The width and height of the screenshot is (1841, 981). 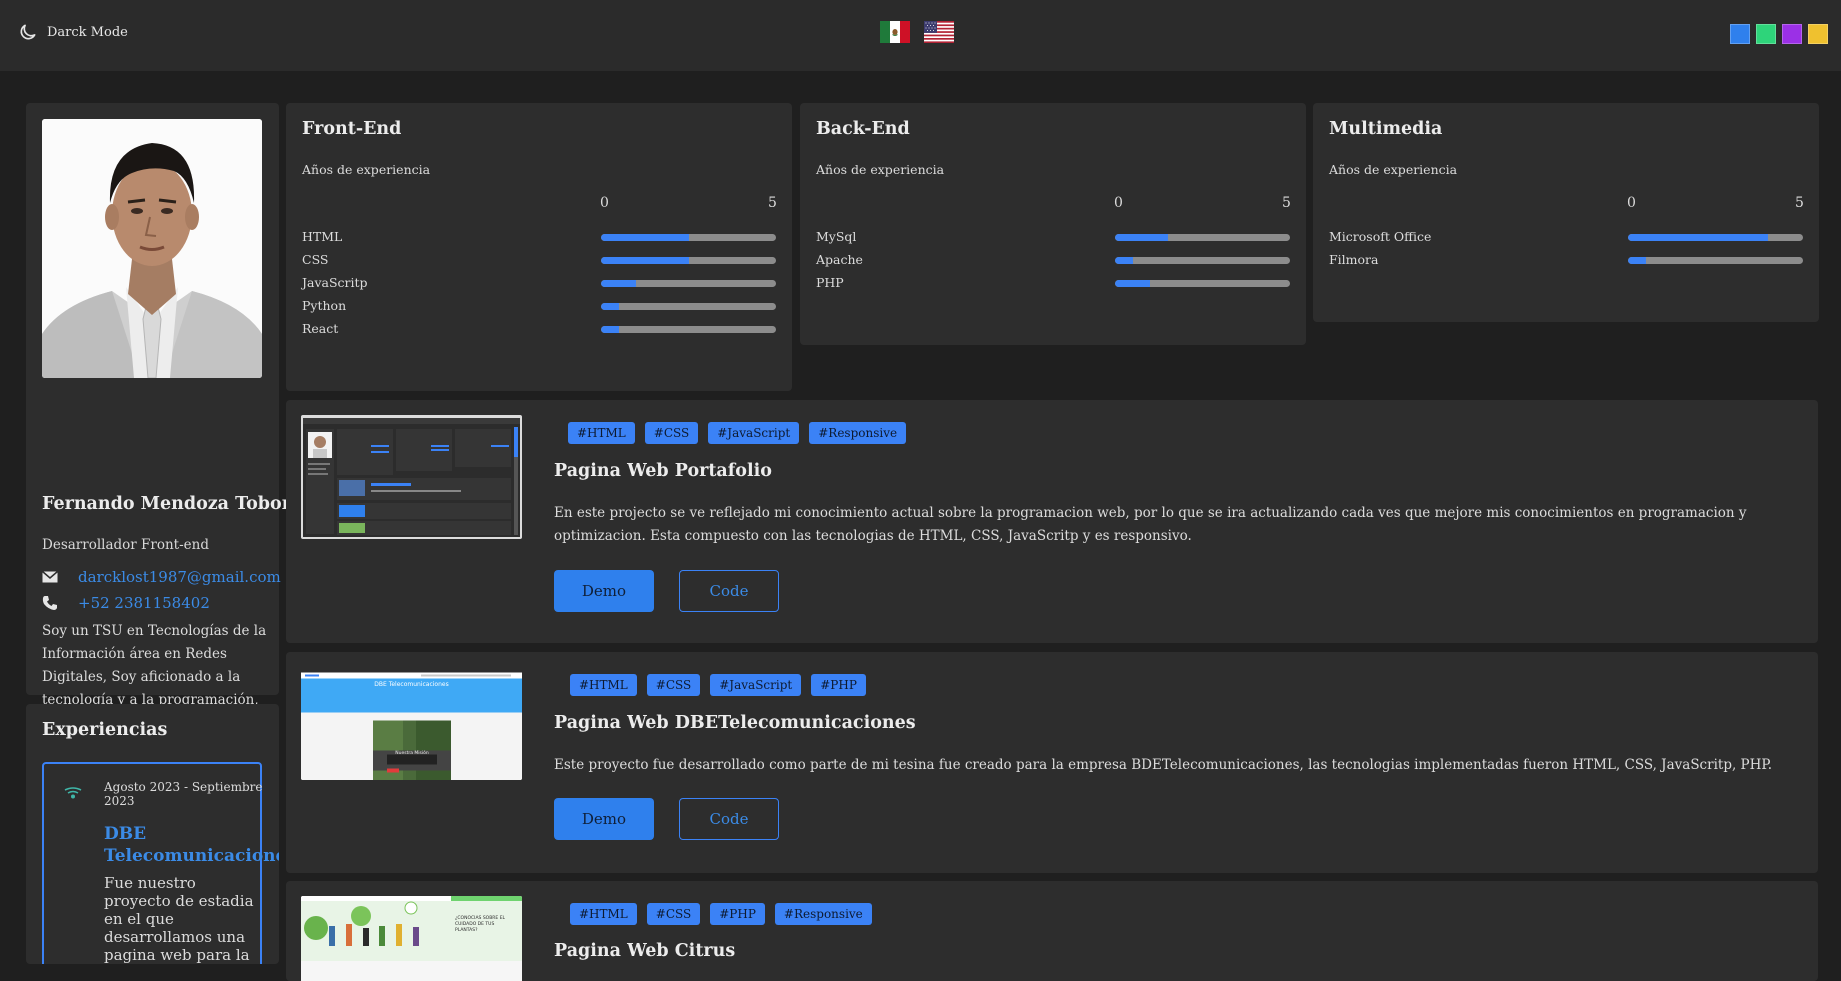 What do you see at coordinates (1566, 260) in the screenshot?
I see `skill-row: Filmora` at bounding box center [1566, 260].